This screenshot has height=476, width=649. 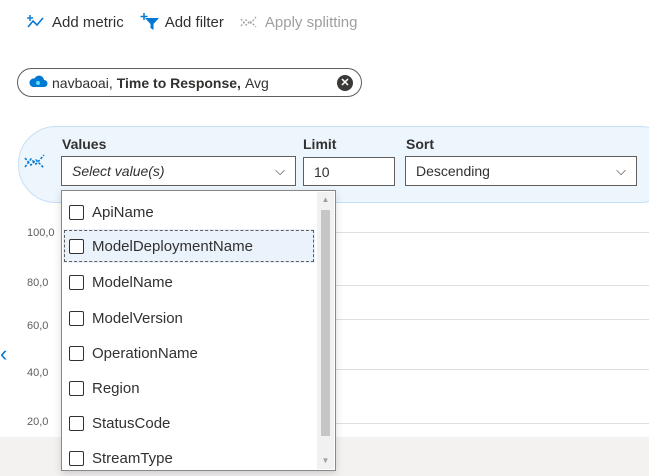 What do you see at coordinates (82, 82) in the screenshot?
I see `metric-resource: navbaoai,` at bounding box center [82, 82].